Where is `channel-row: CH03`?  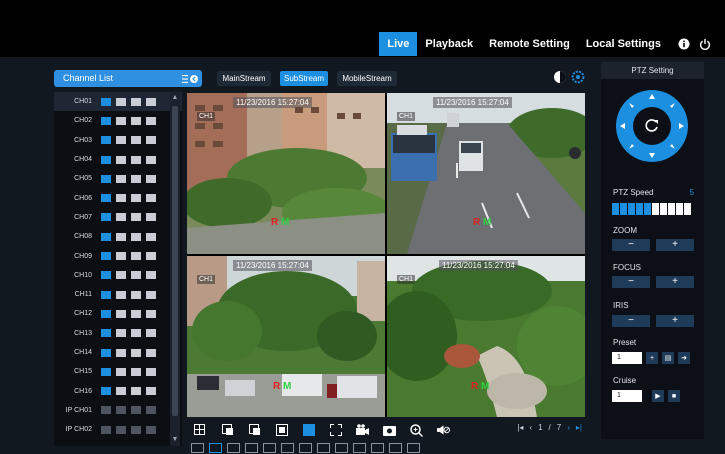
channel-row: CH03 is located at coordinates (118, 140).